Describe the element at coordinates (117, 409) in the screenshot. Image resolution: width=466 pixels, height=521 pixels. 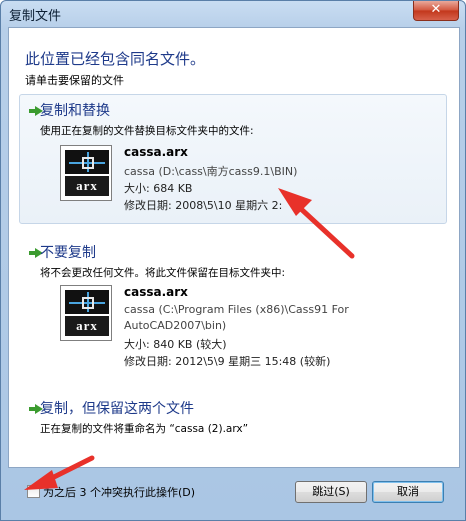
I see `option-title: 复制，但保留这两个文件` at that location.